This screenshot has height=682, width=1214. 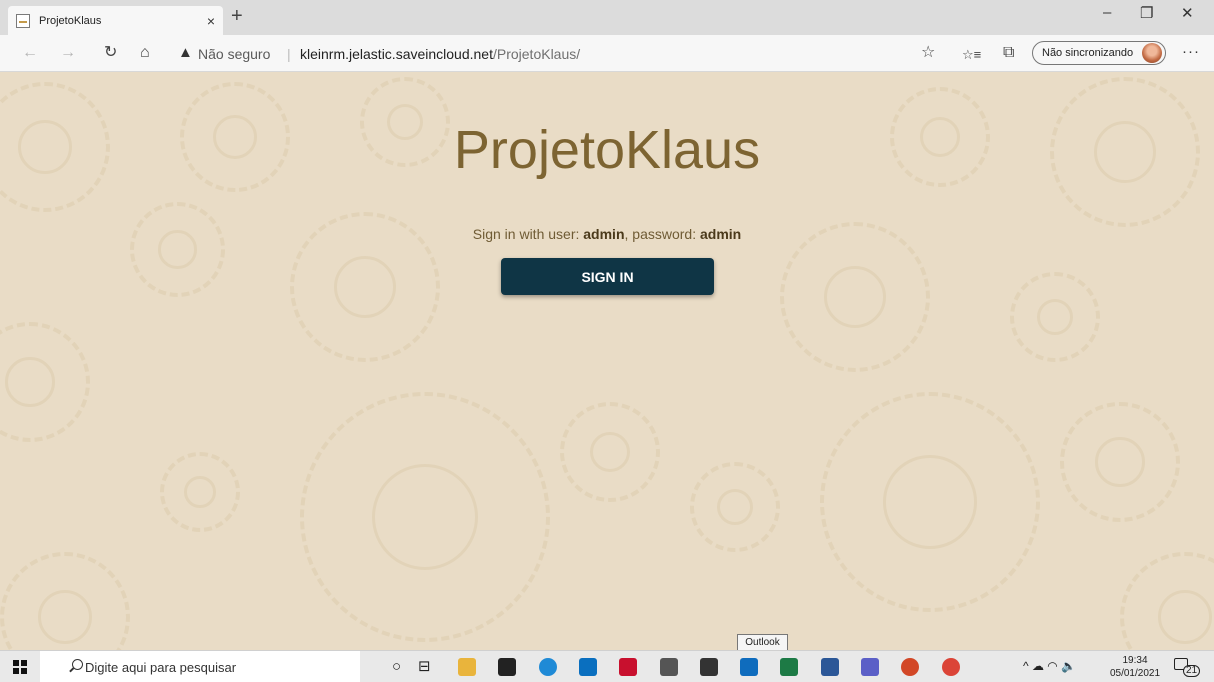 I want to click on tab-title: ProjetoKlaus, so click(x=70, y=20).